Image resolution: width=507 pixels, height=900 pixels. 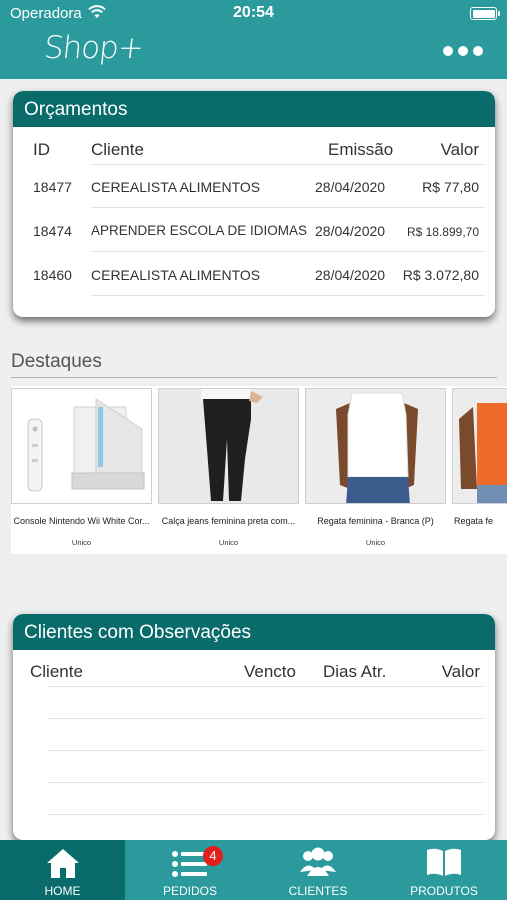 What do you see at coordinates (52, 275) in the screenshot?
I see `row-id: 18460` at bounding box center [52, 275].